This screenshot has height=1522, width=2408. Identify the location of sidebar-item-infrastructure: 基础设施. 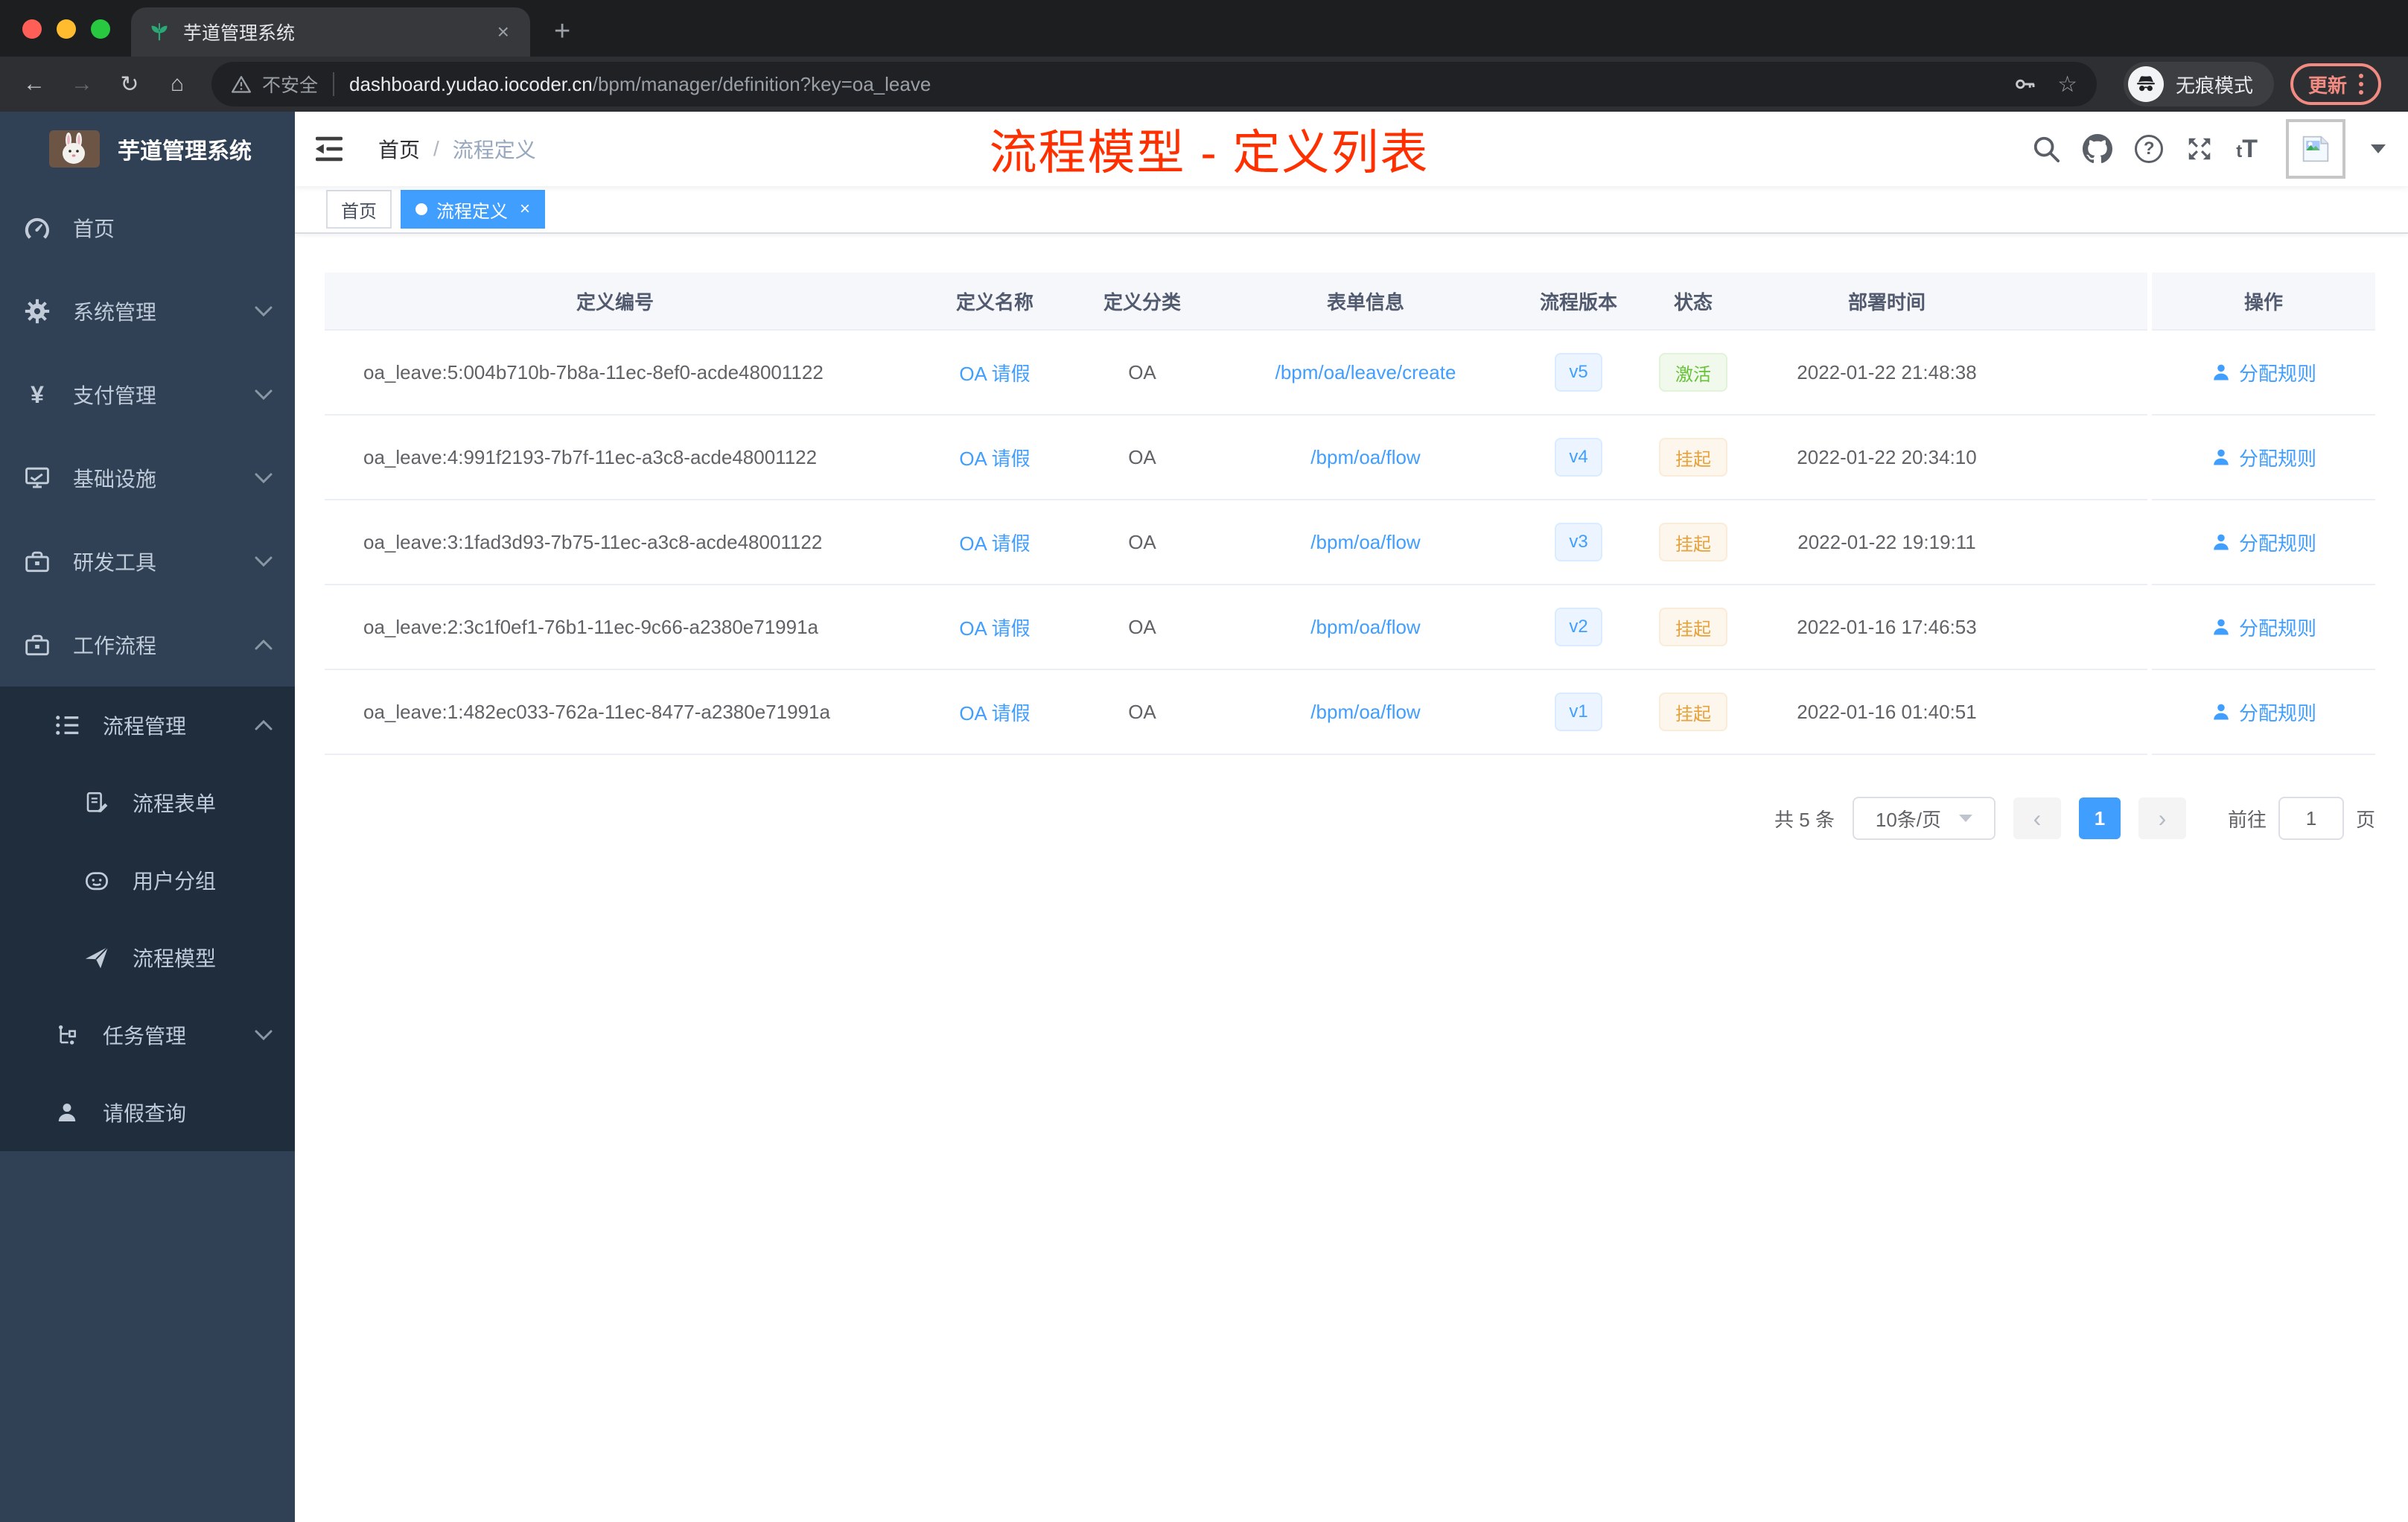
(147, 478).